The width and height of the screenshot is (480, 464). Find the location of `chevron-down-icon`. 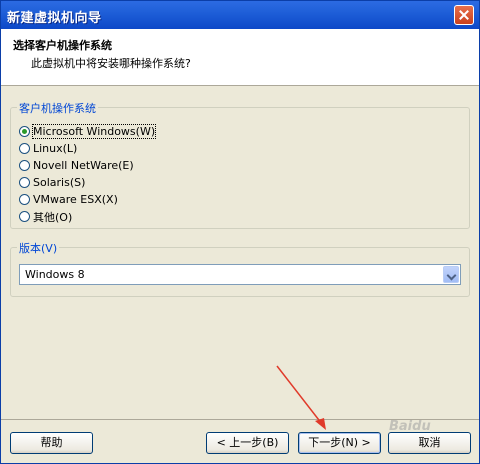

chevron-down-icon is located at coordinates (451, 274).